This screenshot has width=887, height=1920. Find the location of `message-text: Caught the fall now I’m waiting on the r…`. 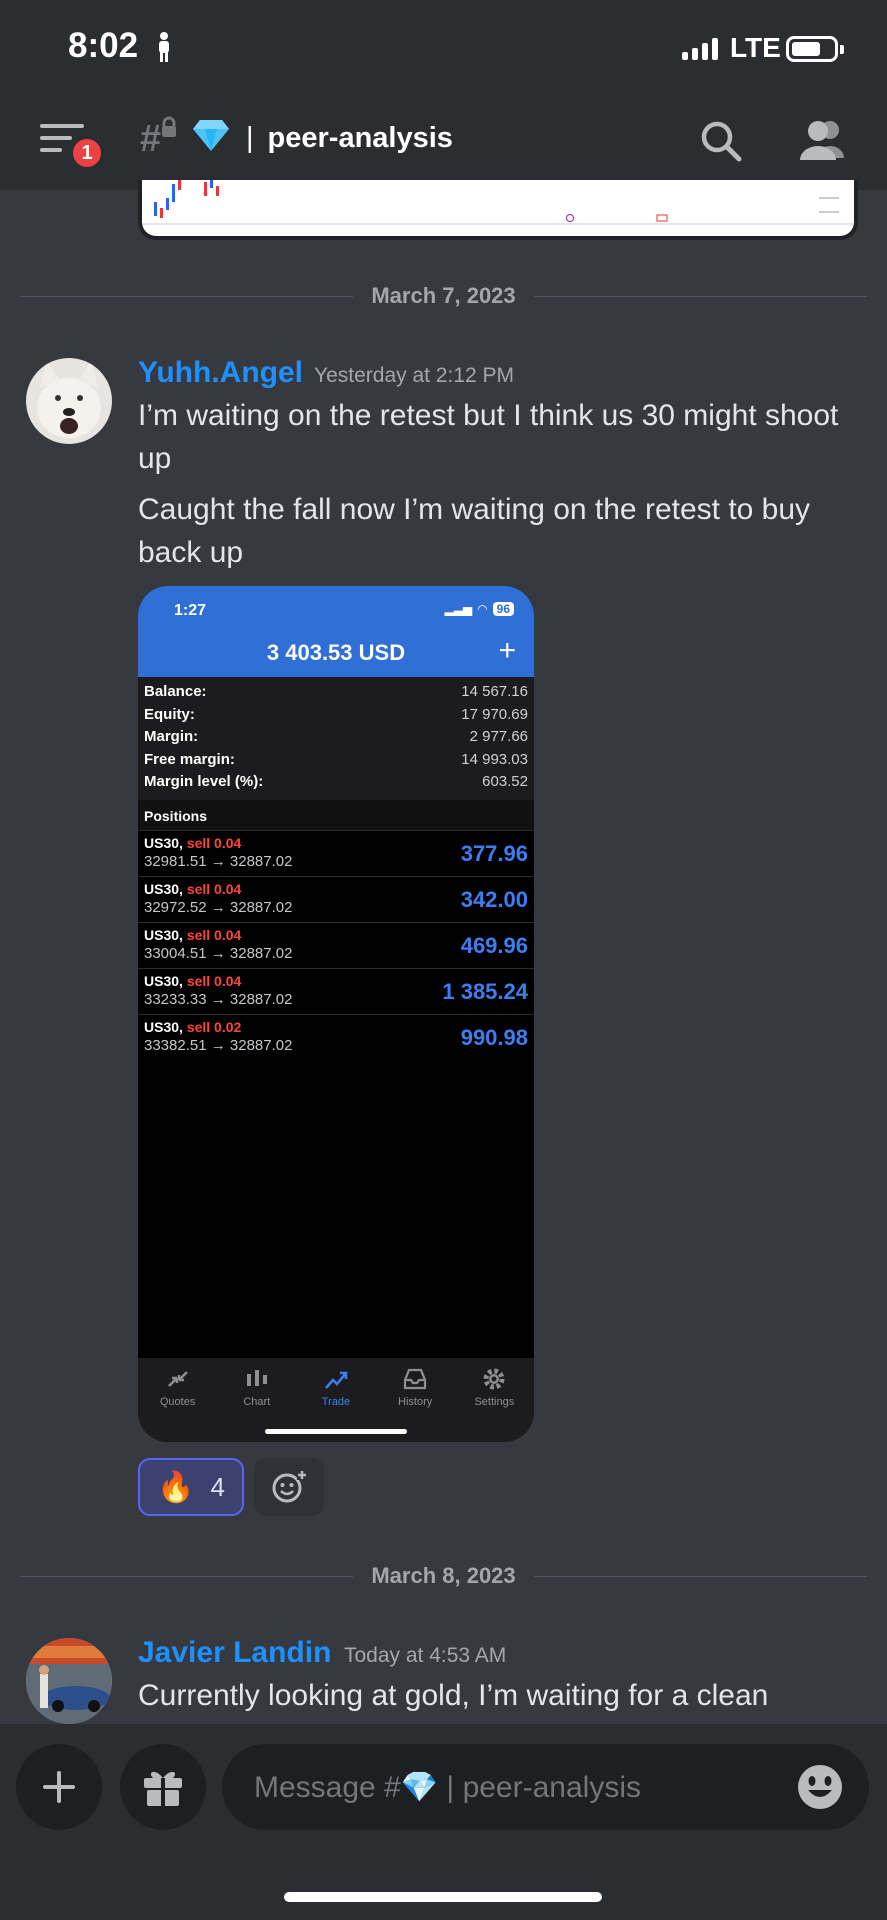

message-text: Caught the fall now I’m waiting on the r… is located at coordinates (474, 531).